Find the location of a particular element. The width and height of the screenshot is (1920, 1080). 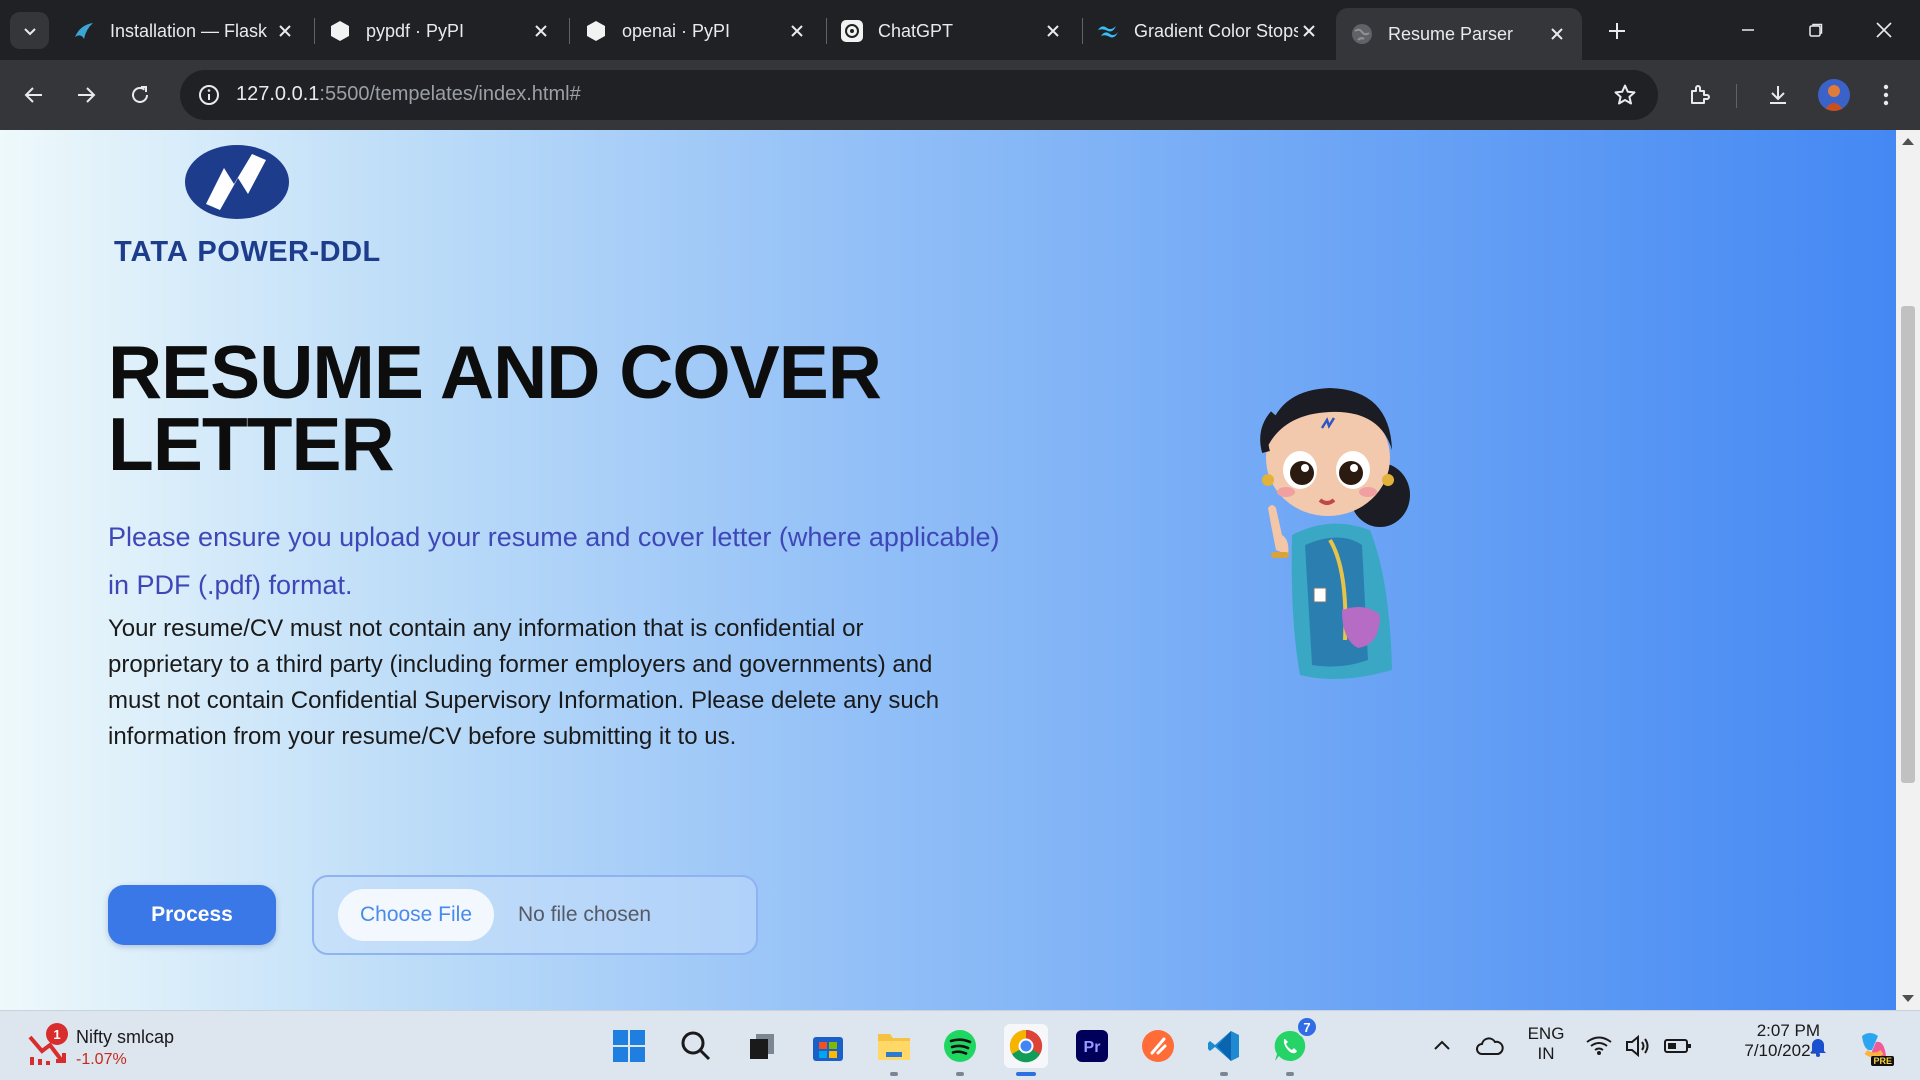

profile-avatar is located at coordinates (1834, 95).